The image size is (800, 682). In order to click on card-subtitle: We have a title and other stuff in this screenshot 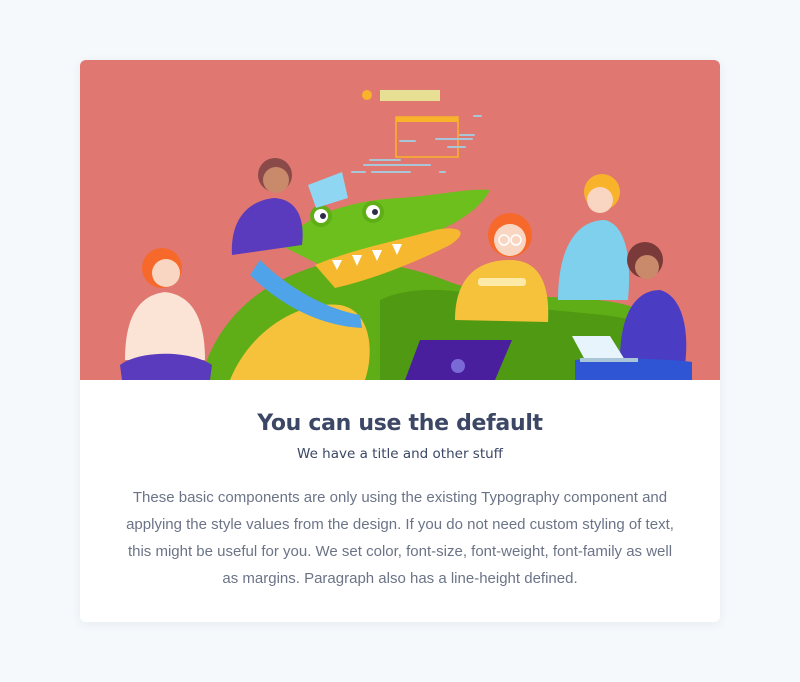, I will do `click(400, 454)`.